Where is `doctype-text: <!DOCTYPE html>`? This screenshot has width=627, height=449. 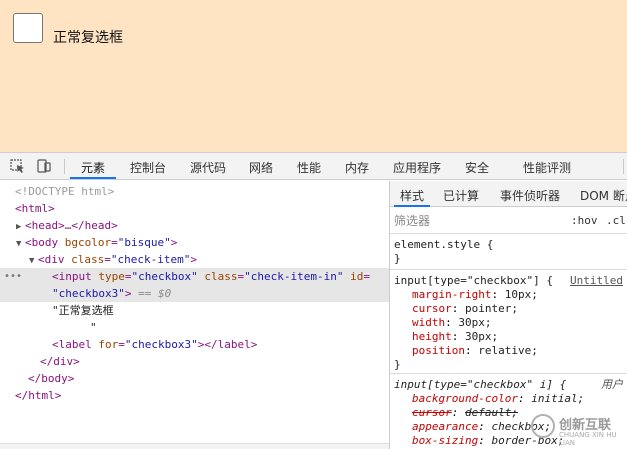
doctype-text: <!DOCTYPE html> is located at coordinates (65, 191).